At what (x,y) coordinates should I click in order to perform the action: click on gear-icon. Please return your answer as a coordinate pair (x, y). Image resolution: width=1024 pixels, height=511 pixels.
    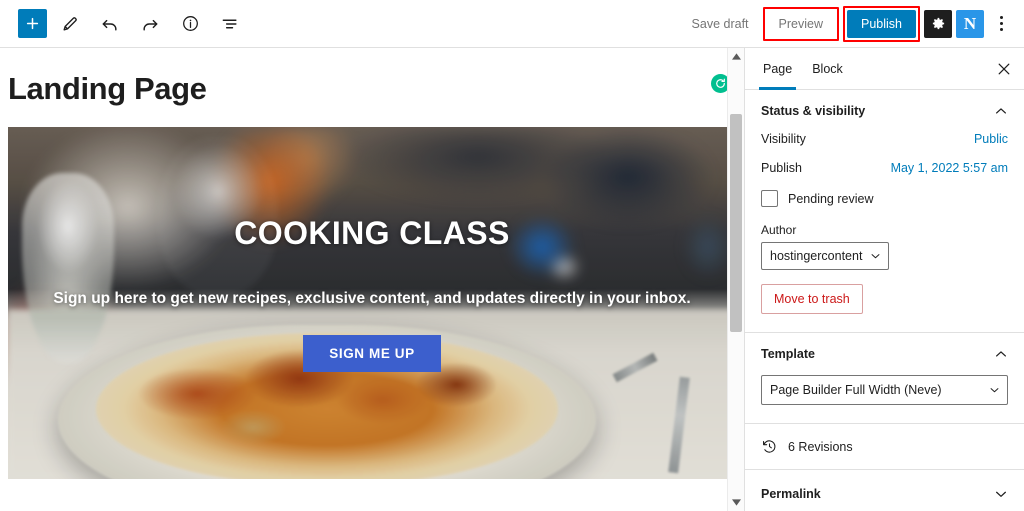
    Looking at the image, I should click on (938, 23).